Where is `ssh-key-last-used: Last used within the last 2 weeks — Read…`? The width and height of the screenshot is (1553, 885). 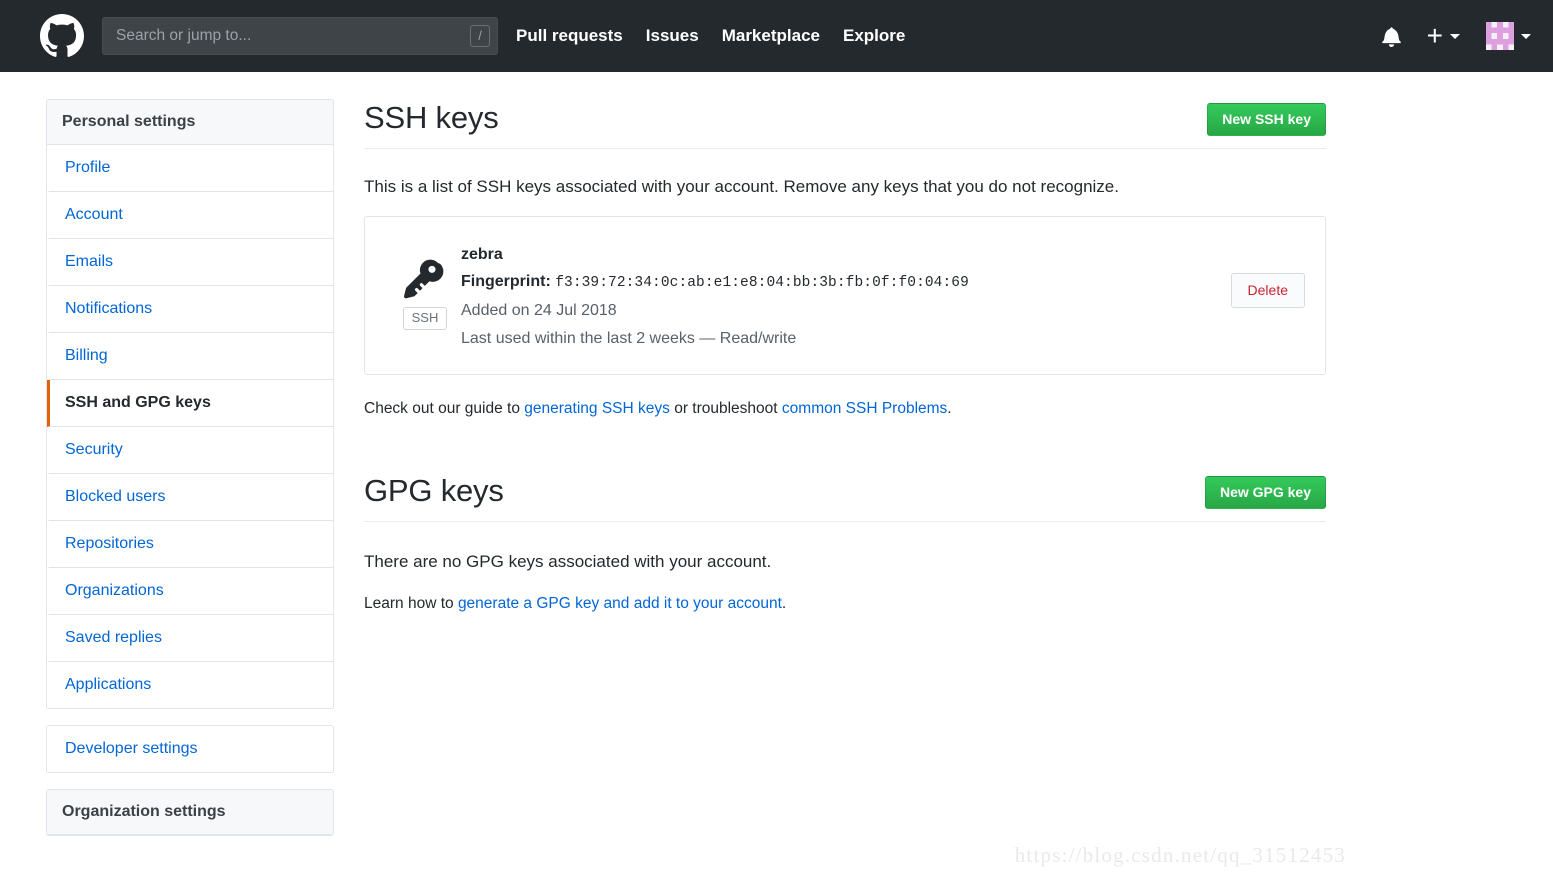 ssh-key-last-used: Last used within the last 2 weeks — Read… is located at coordinates (629, 339).